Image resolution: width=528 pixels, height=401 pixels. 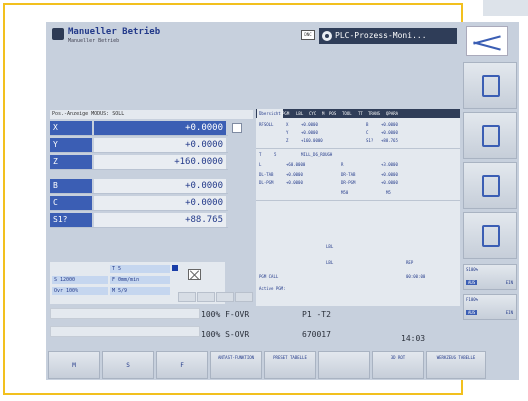 What do you see at coordinates (140, 269) in the screenshot?
I see `tool-number: T 5` at bounding box center [140, 269].